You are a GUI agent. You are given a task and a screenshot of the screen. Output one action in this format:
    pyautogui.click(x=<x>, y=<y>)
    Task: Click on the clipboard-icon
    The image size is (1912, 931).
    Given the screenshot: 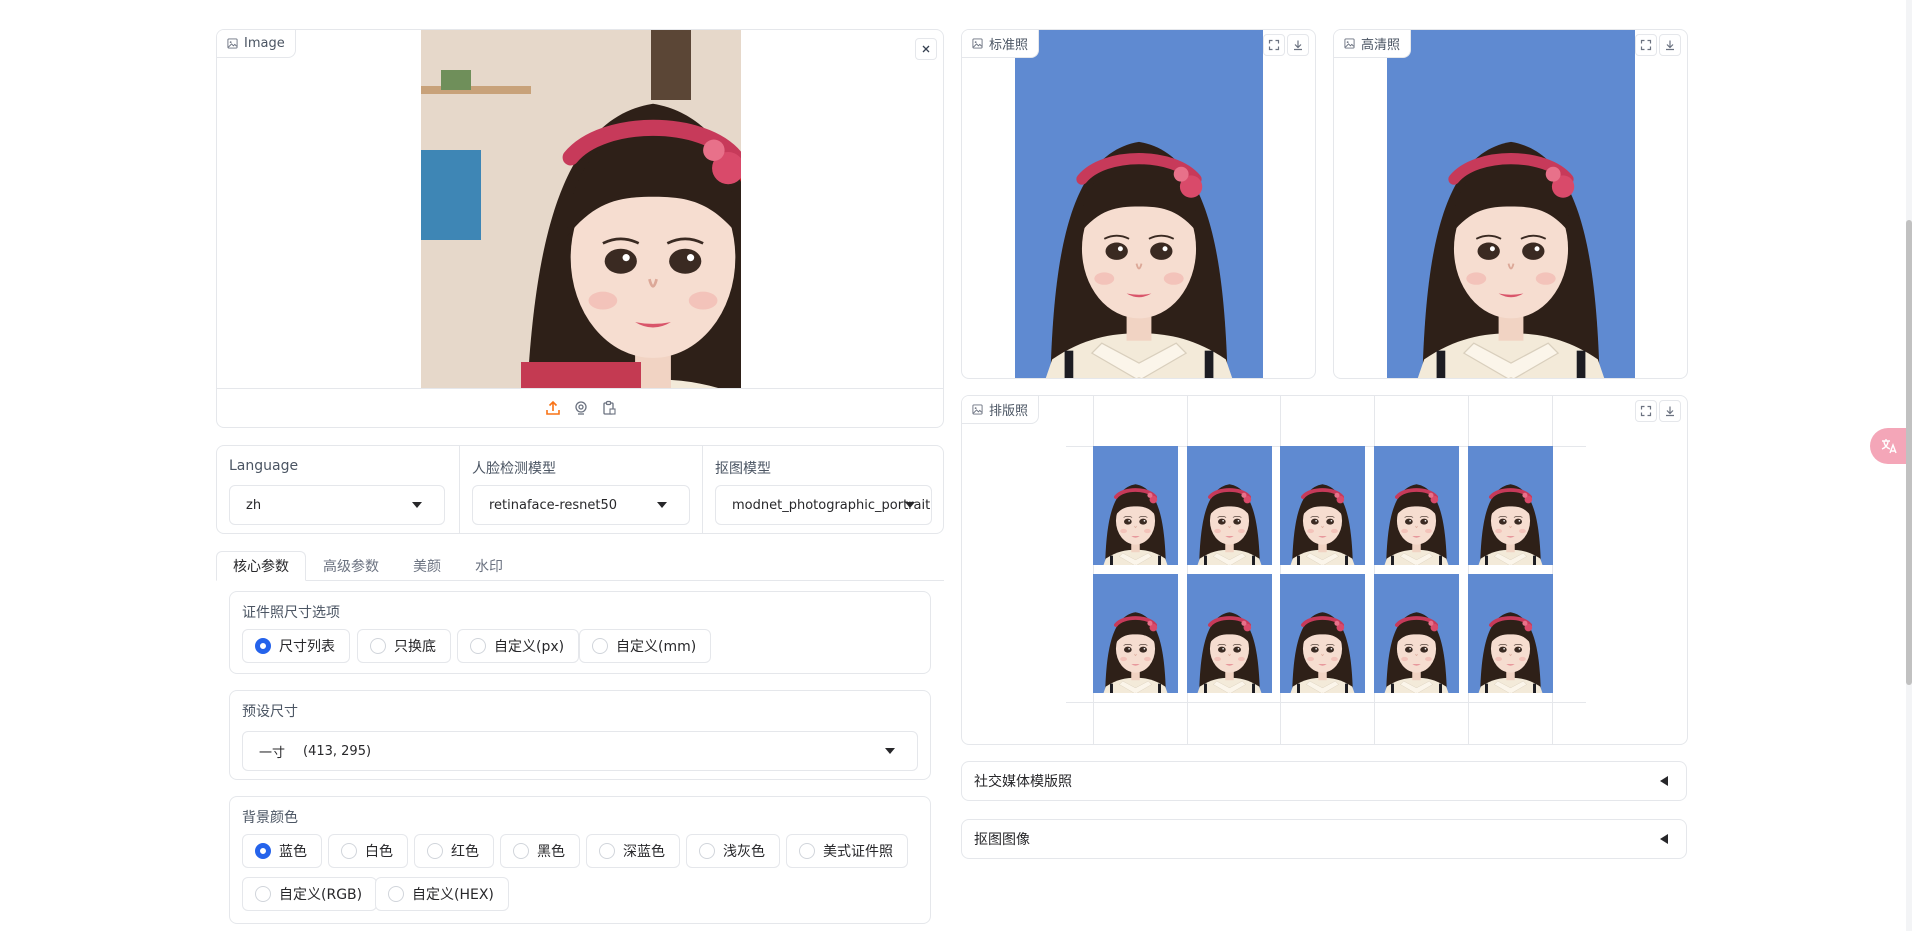 What is the action you would take?
    pyautogui.click(x=609, y=408)
    